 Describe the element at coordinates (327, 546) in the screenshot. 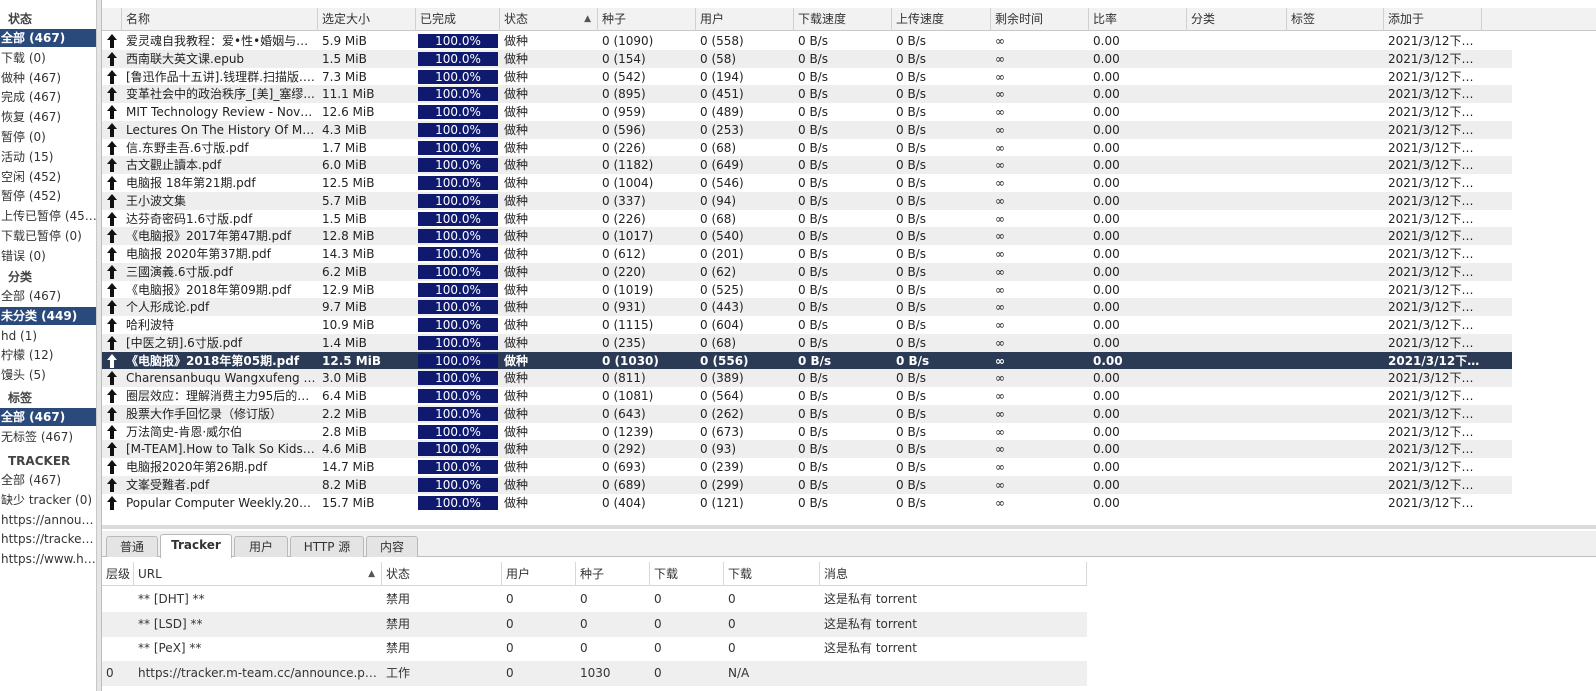

I see `tab-http-sources: HTTP 源` at that location.